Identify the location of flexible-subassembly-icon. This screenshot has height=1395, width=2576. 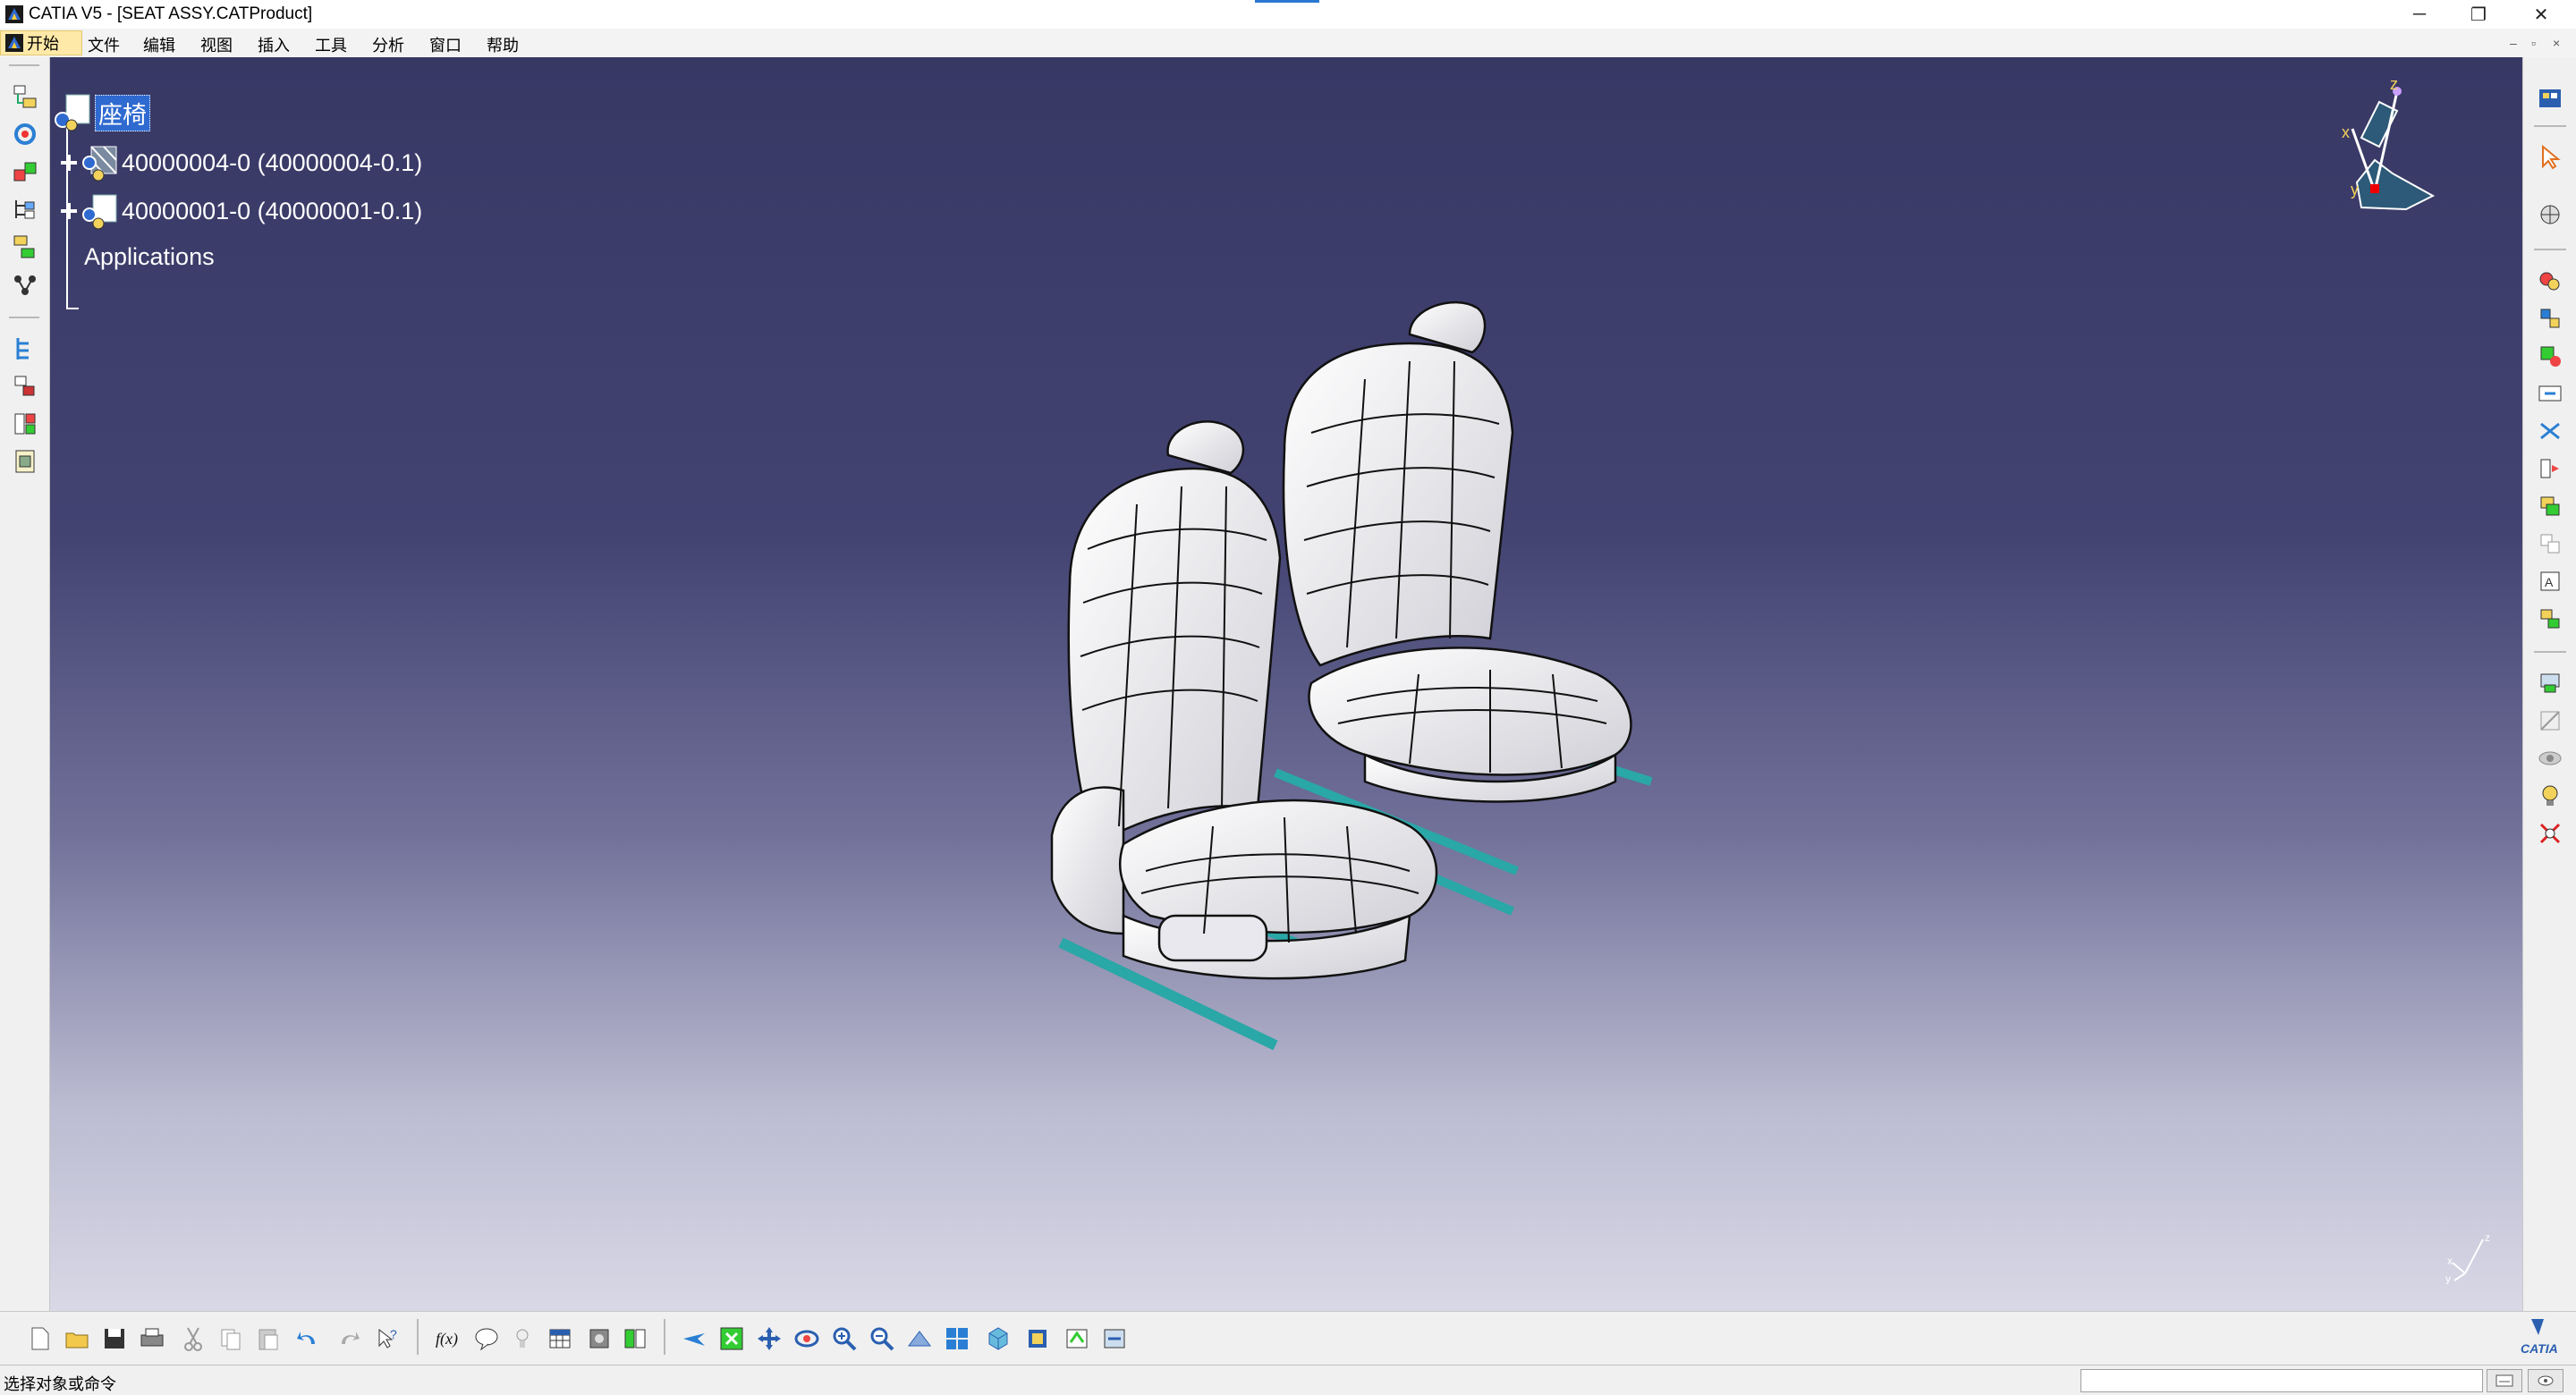
(2550, 721).